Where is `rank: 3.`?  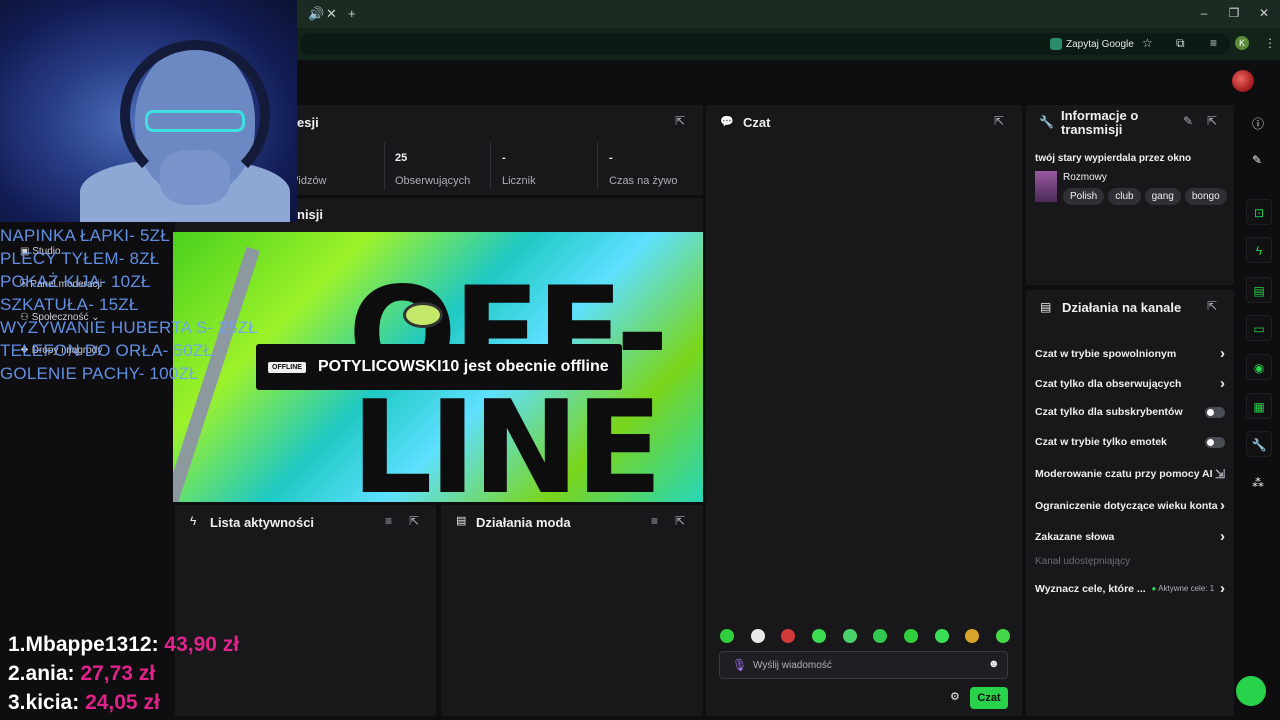 rank: 3. is located at coordinates (17, 702).